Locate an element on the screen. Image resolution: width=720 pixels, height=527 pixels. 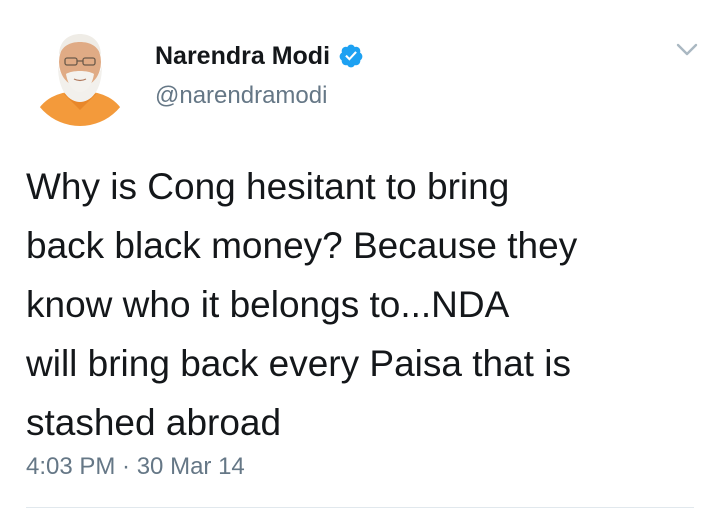
avatar is located at coordinates (80, 74).